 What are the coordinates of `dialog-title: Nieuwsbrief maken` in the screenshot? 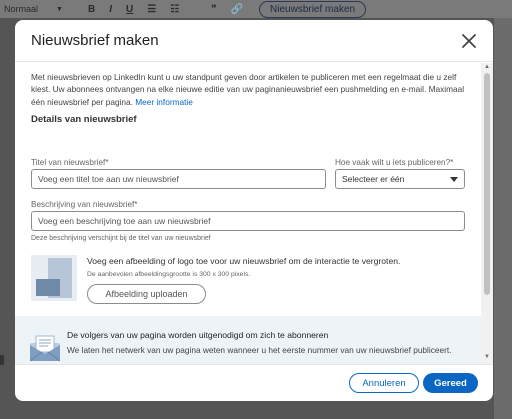 It's located at (95, 40).